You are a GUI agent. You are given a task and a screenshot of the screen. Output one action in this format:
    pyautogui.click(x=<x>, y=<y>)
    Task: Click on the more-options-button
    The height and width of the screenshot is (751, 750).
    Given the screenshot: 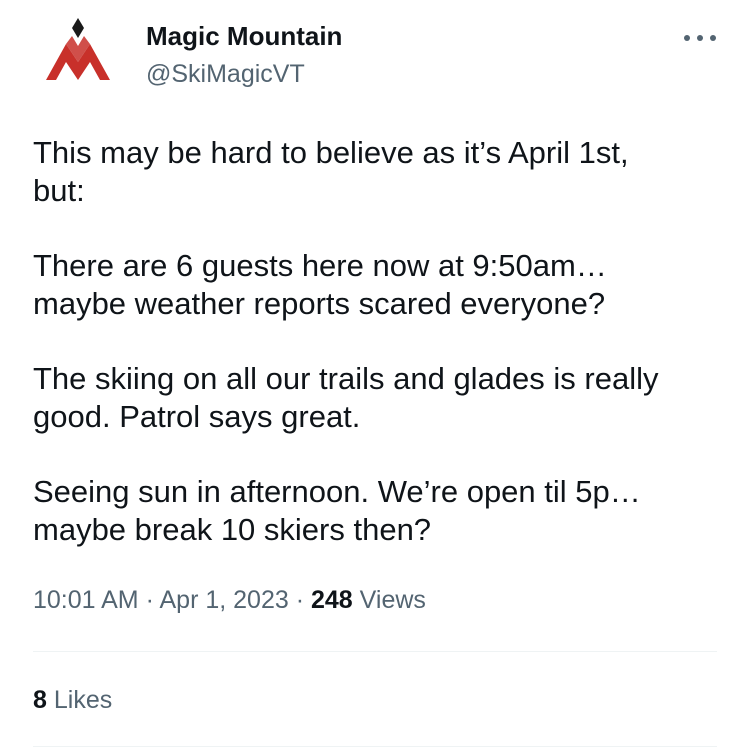 What is the action you would take?
    pyautogui.click(x=700, y=38)
    